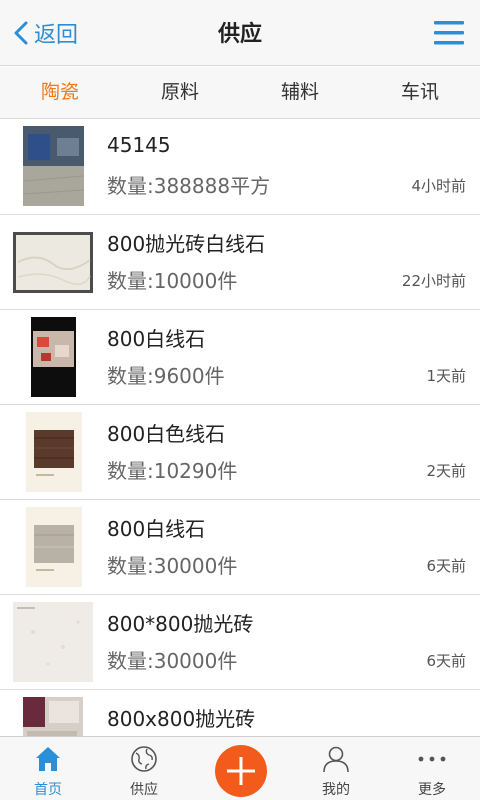 The width and height of the screenshot is (480, 800). I want to click on list-item: 800x800抛光砖, so click(240, 713).